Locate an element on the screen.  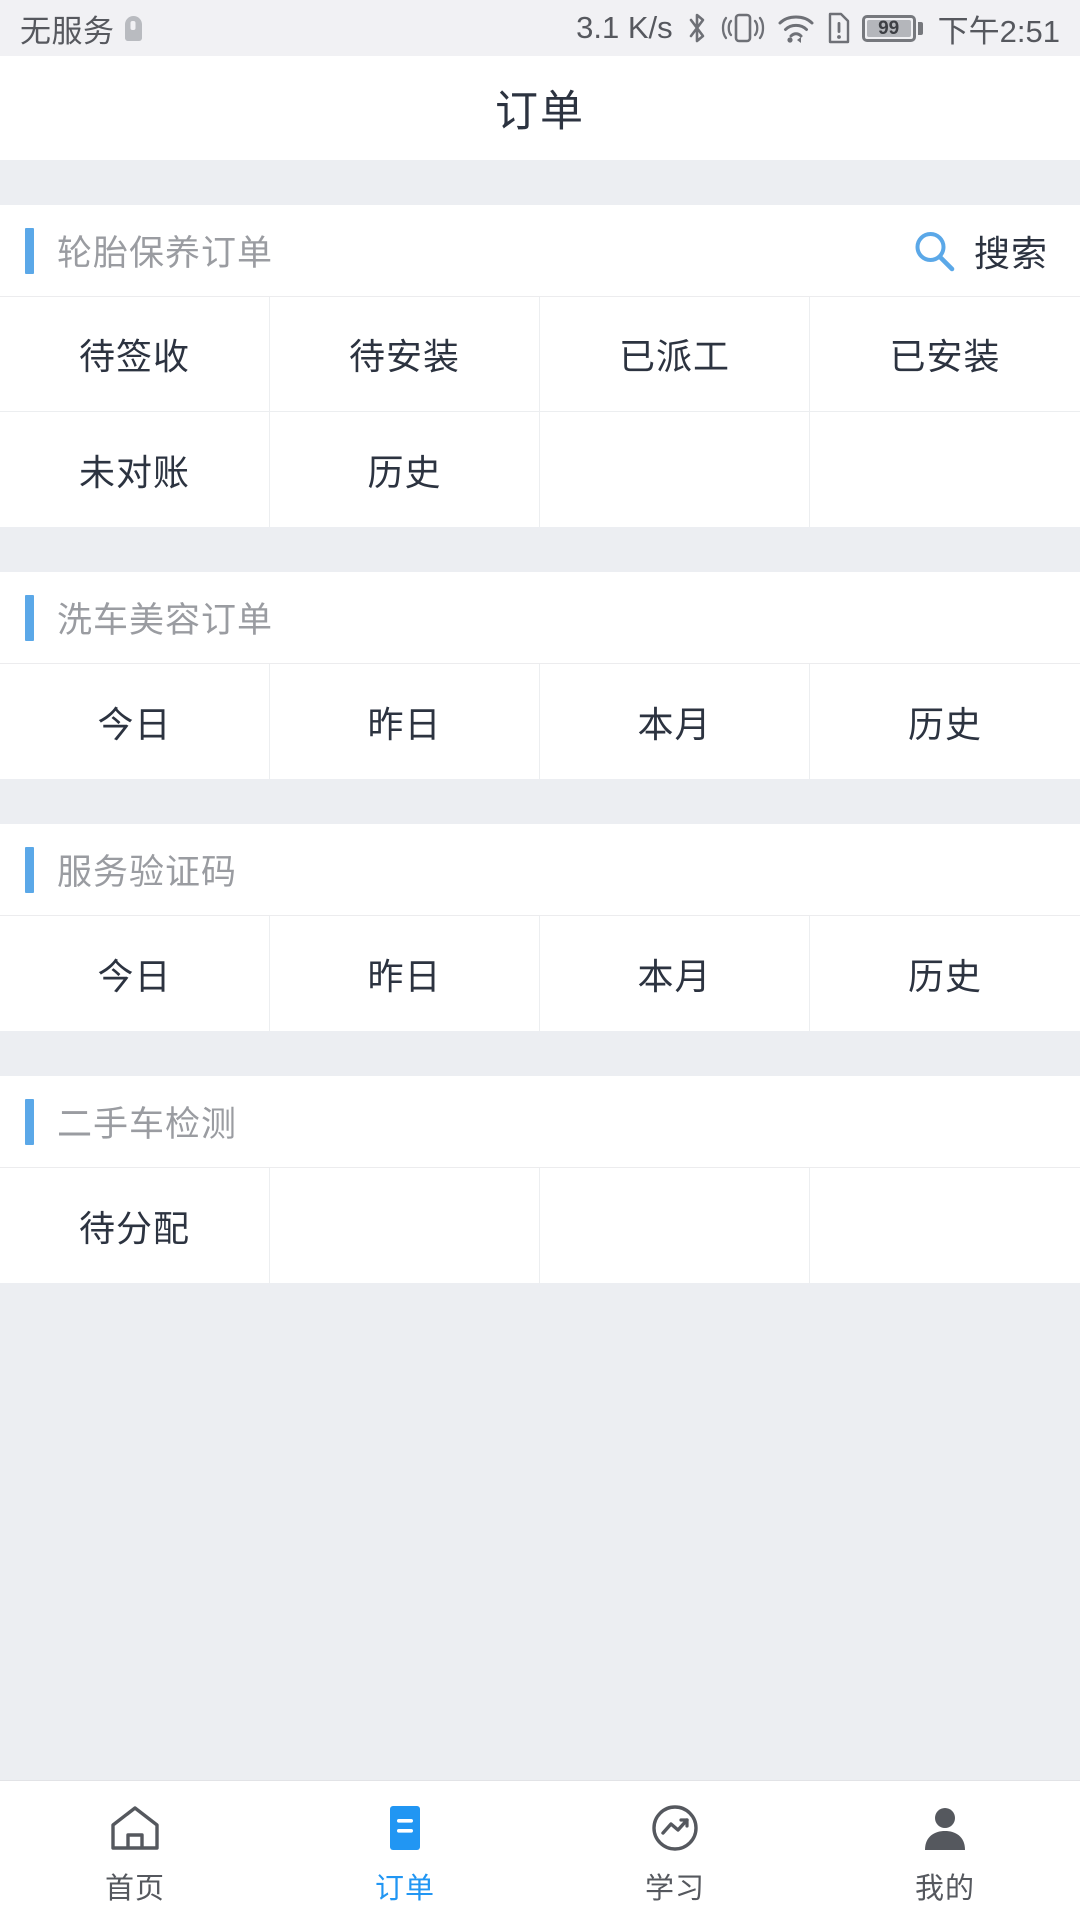
bottom-tab-bar: 首页 订单 学习 我的 is located at coordinates (540, 1850).